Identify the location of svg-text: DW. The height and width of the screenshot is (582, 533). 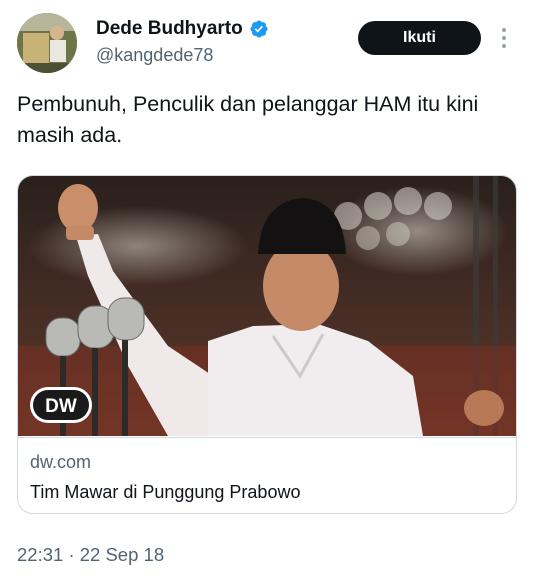
(61, 406).